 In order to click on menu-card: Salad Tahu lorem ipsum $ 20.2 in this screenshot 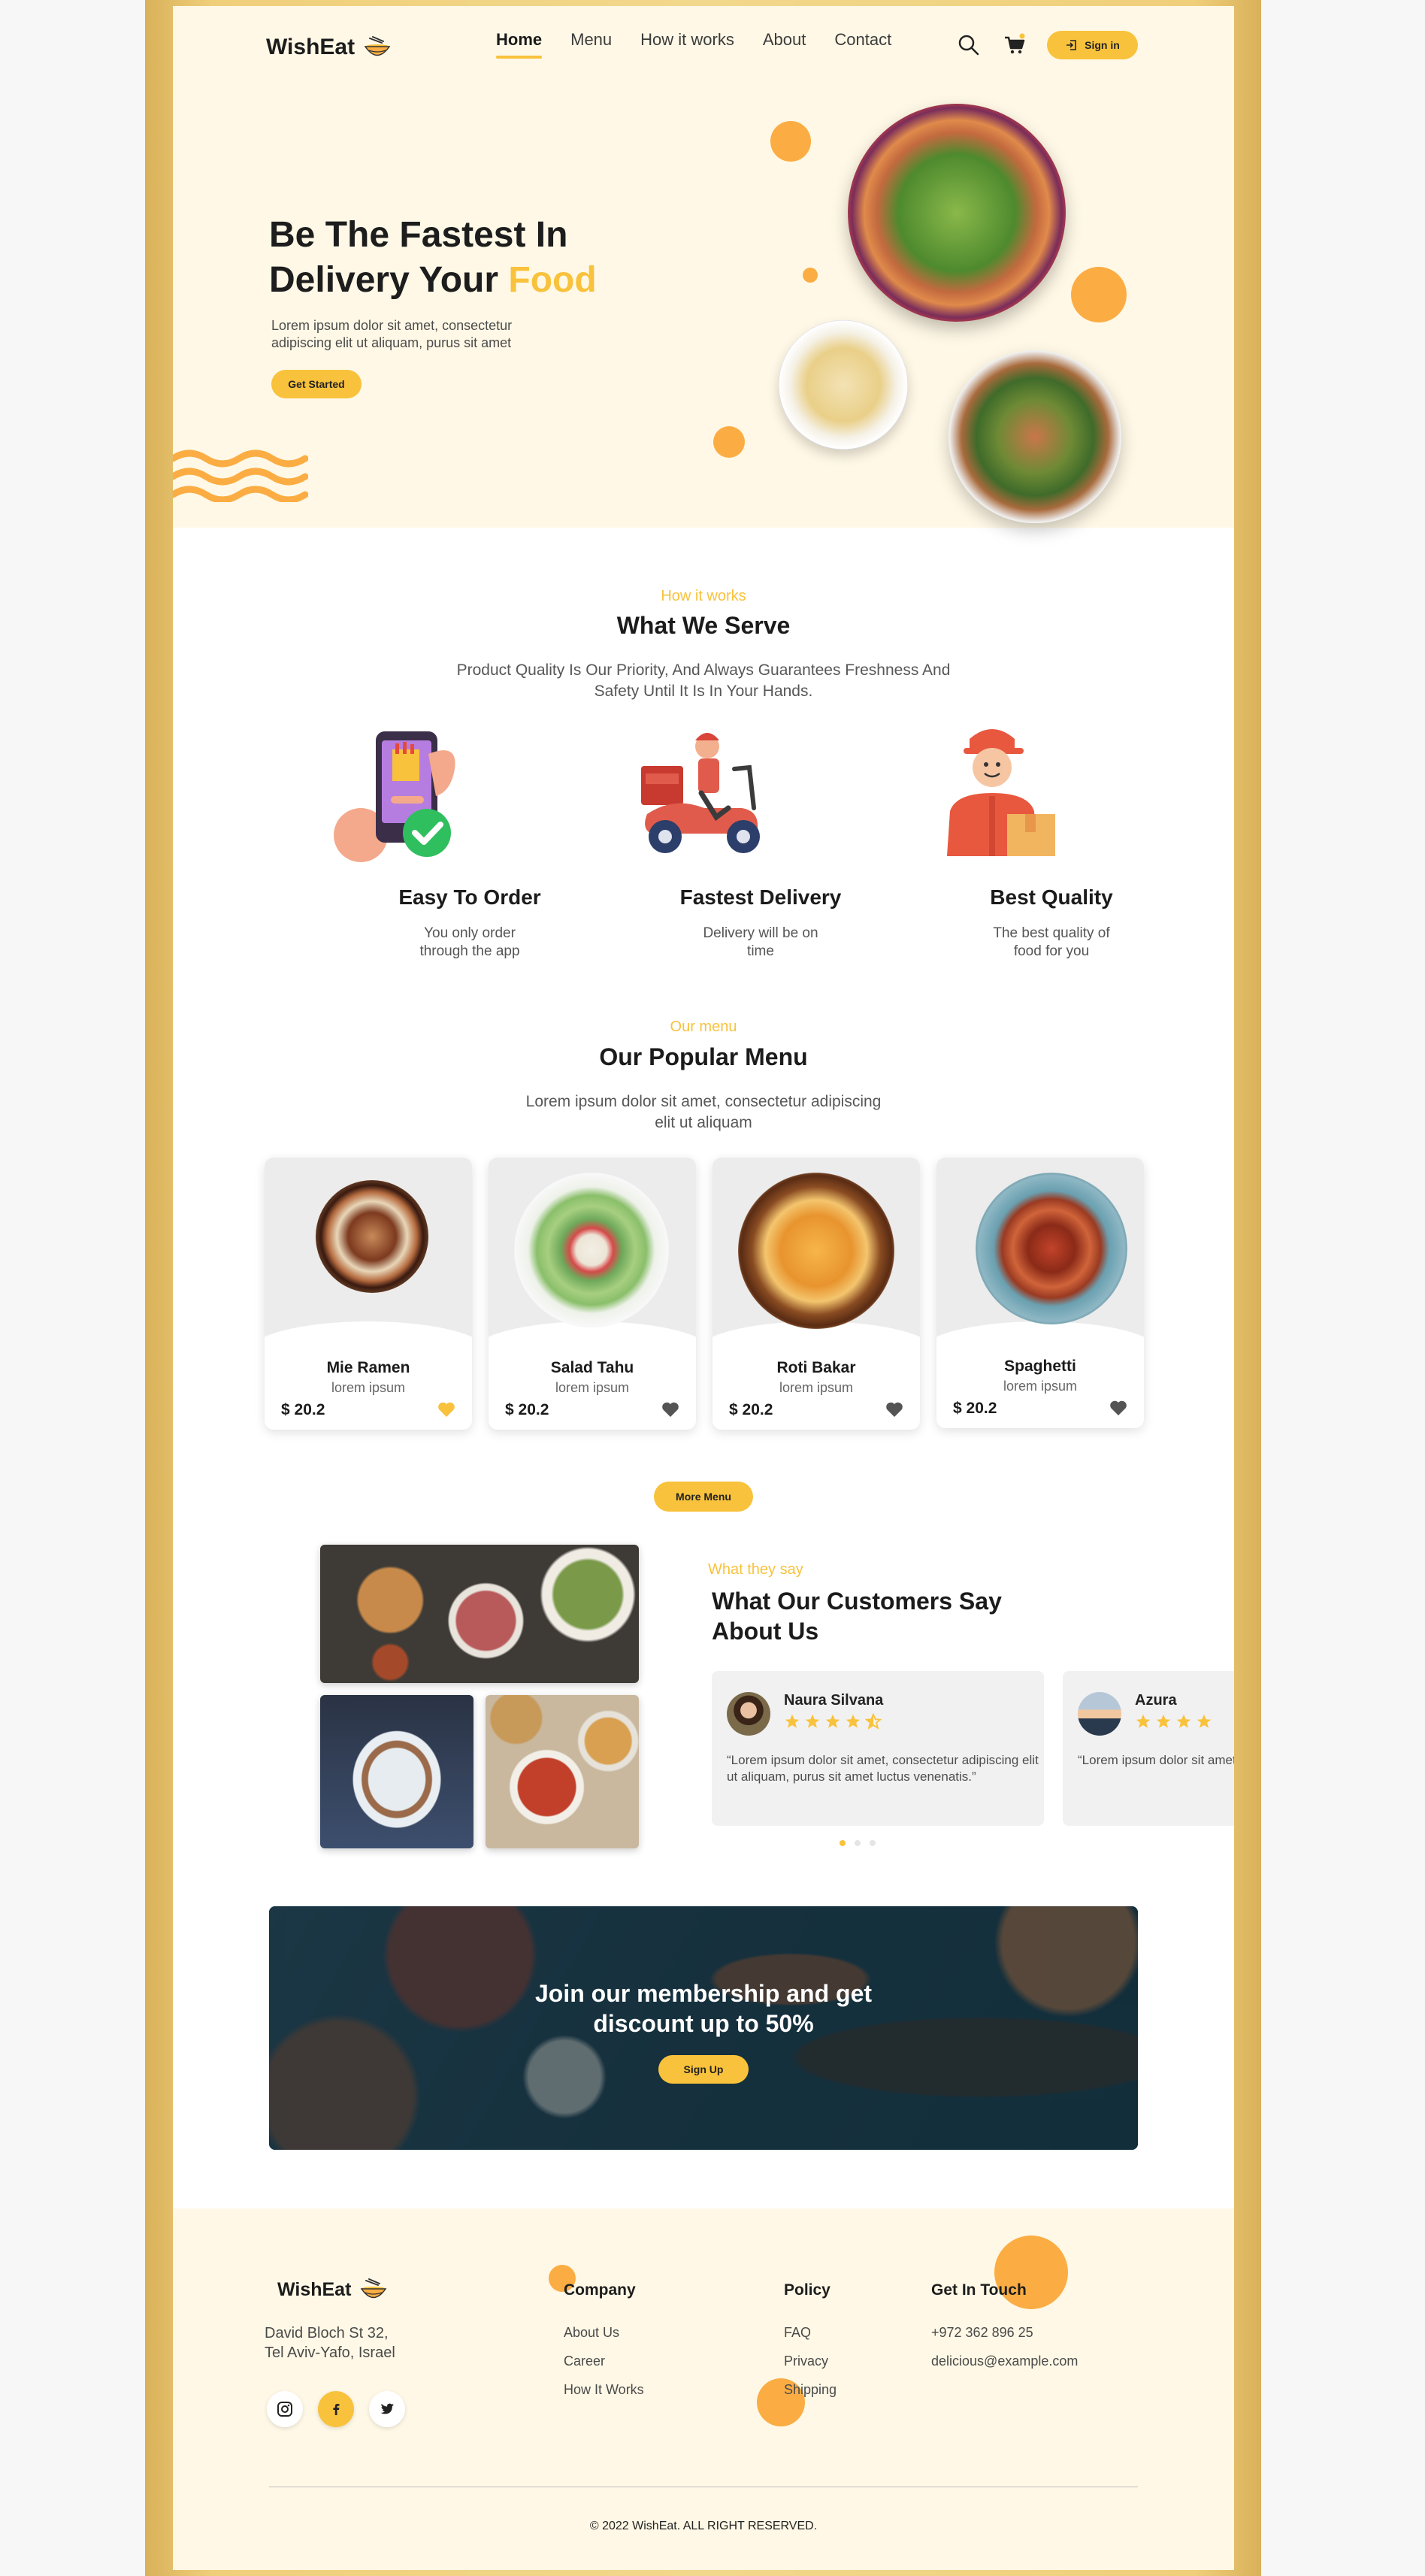, I will do `click(593, 1294)`.